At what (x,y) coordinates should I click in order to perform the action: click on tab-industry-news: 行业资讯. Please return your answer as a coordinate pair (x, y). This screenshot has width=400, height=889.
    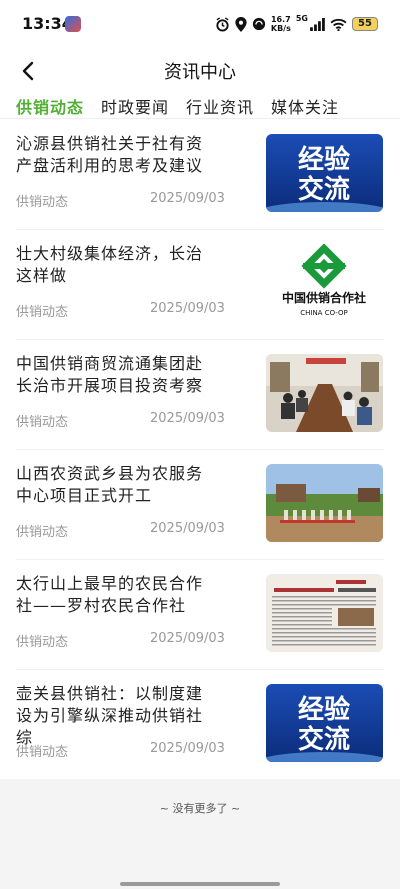
    Looking at the image, I should click on (220, 106).